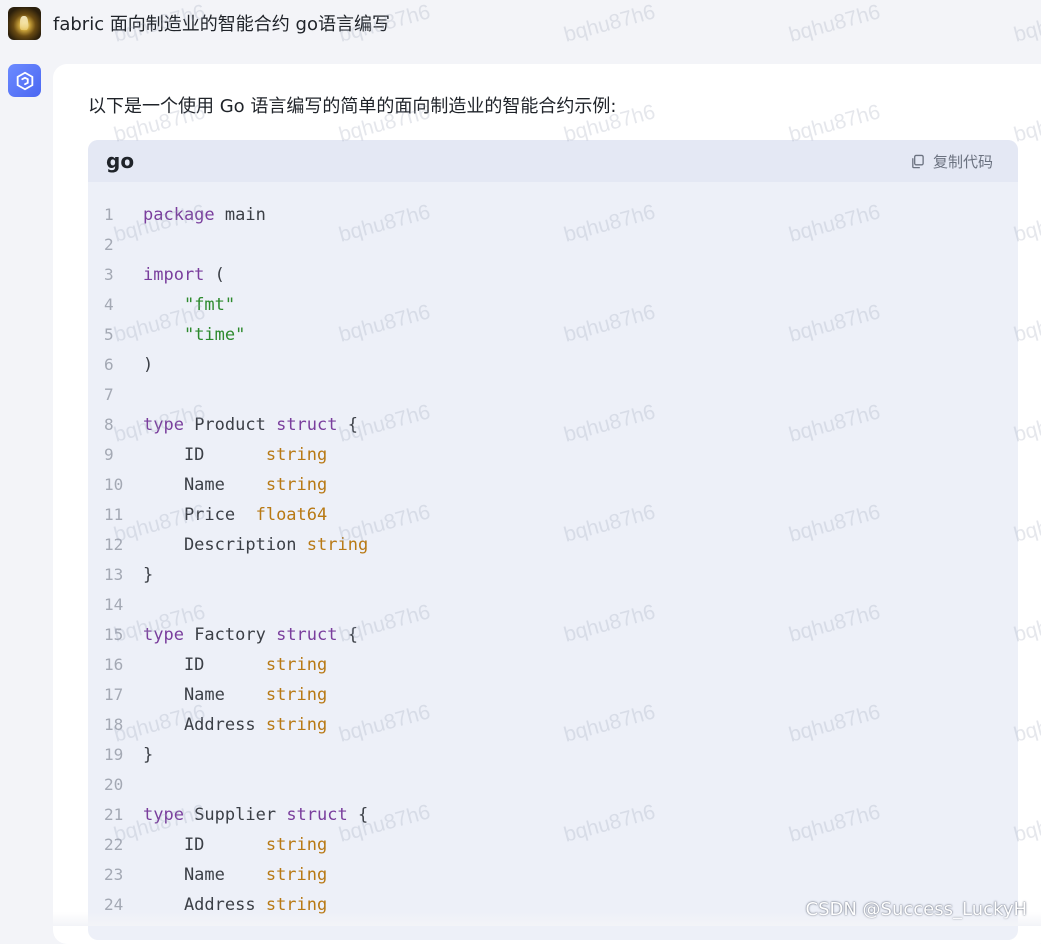 This screenshot has width=1041, height=944. Describe the element at coordinates (174, 275) in the screenshot. I see `code-token: import` at that location.